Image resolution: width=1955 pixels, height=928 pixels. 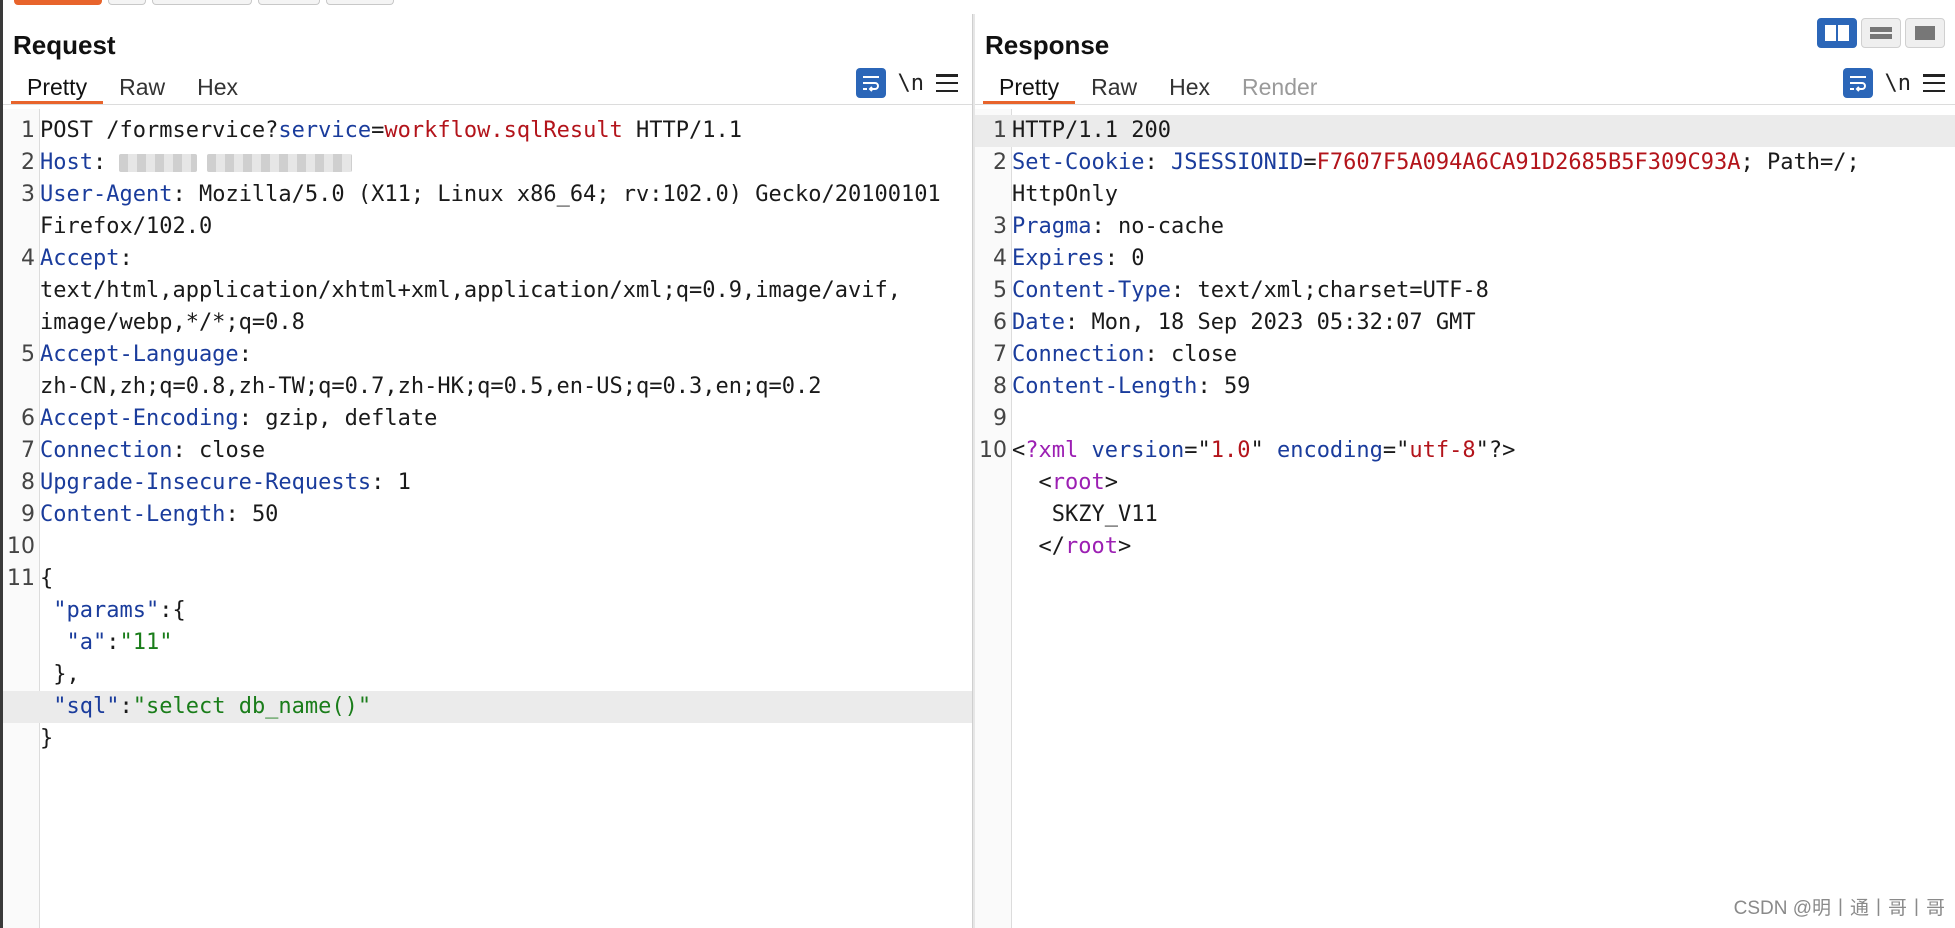 What do you see at coordinates (503, 130) in the screenshot?
I see `code-token: workflow.sqlResult` at bounding box center [503, 130].